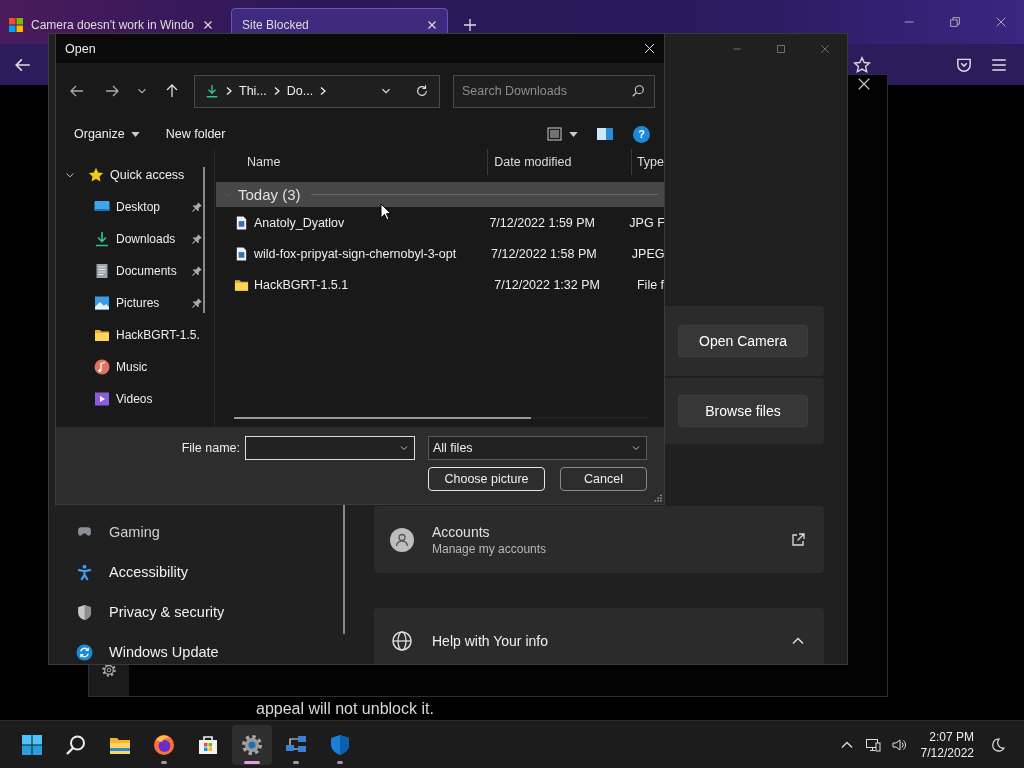  Describe the element at coordinates (135, 367) in the screenshot. I see `nav-item: Music` at that location.